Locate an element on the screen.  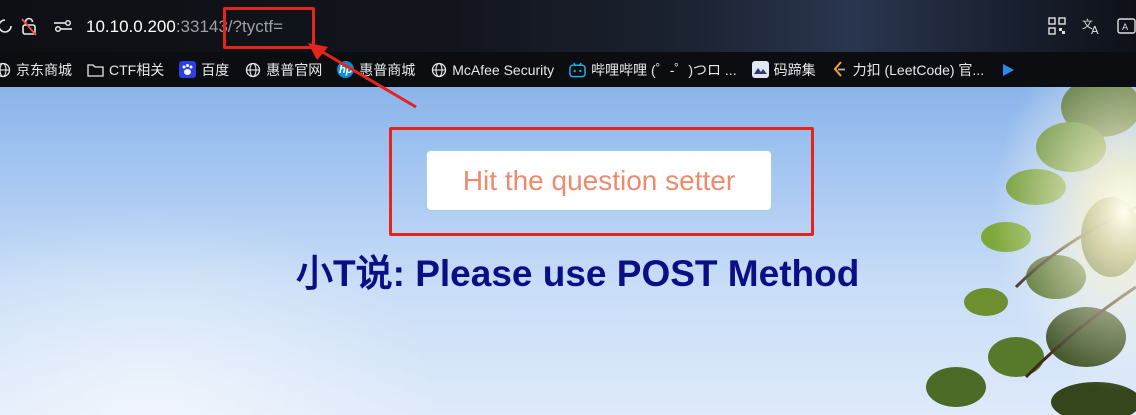
matiji-icon is located at coordinates (760, 69).